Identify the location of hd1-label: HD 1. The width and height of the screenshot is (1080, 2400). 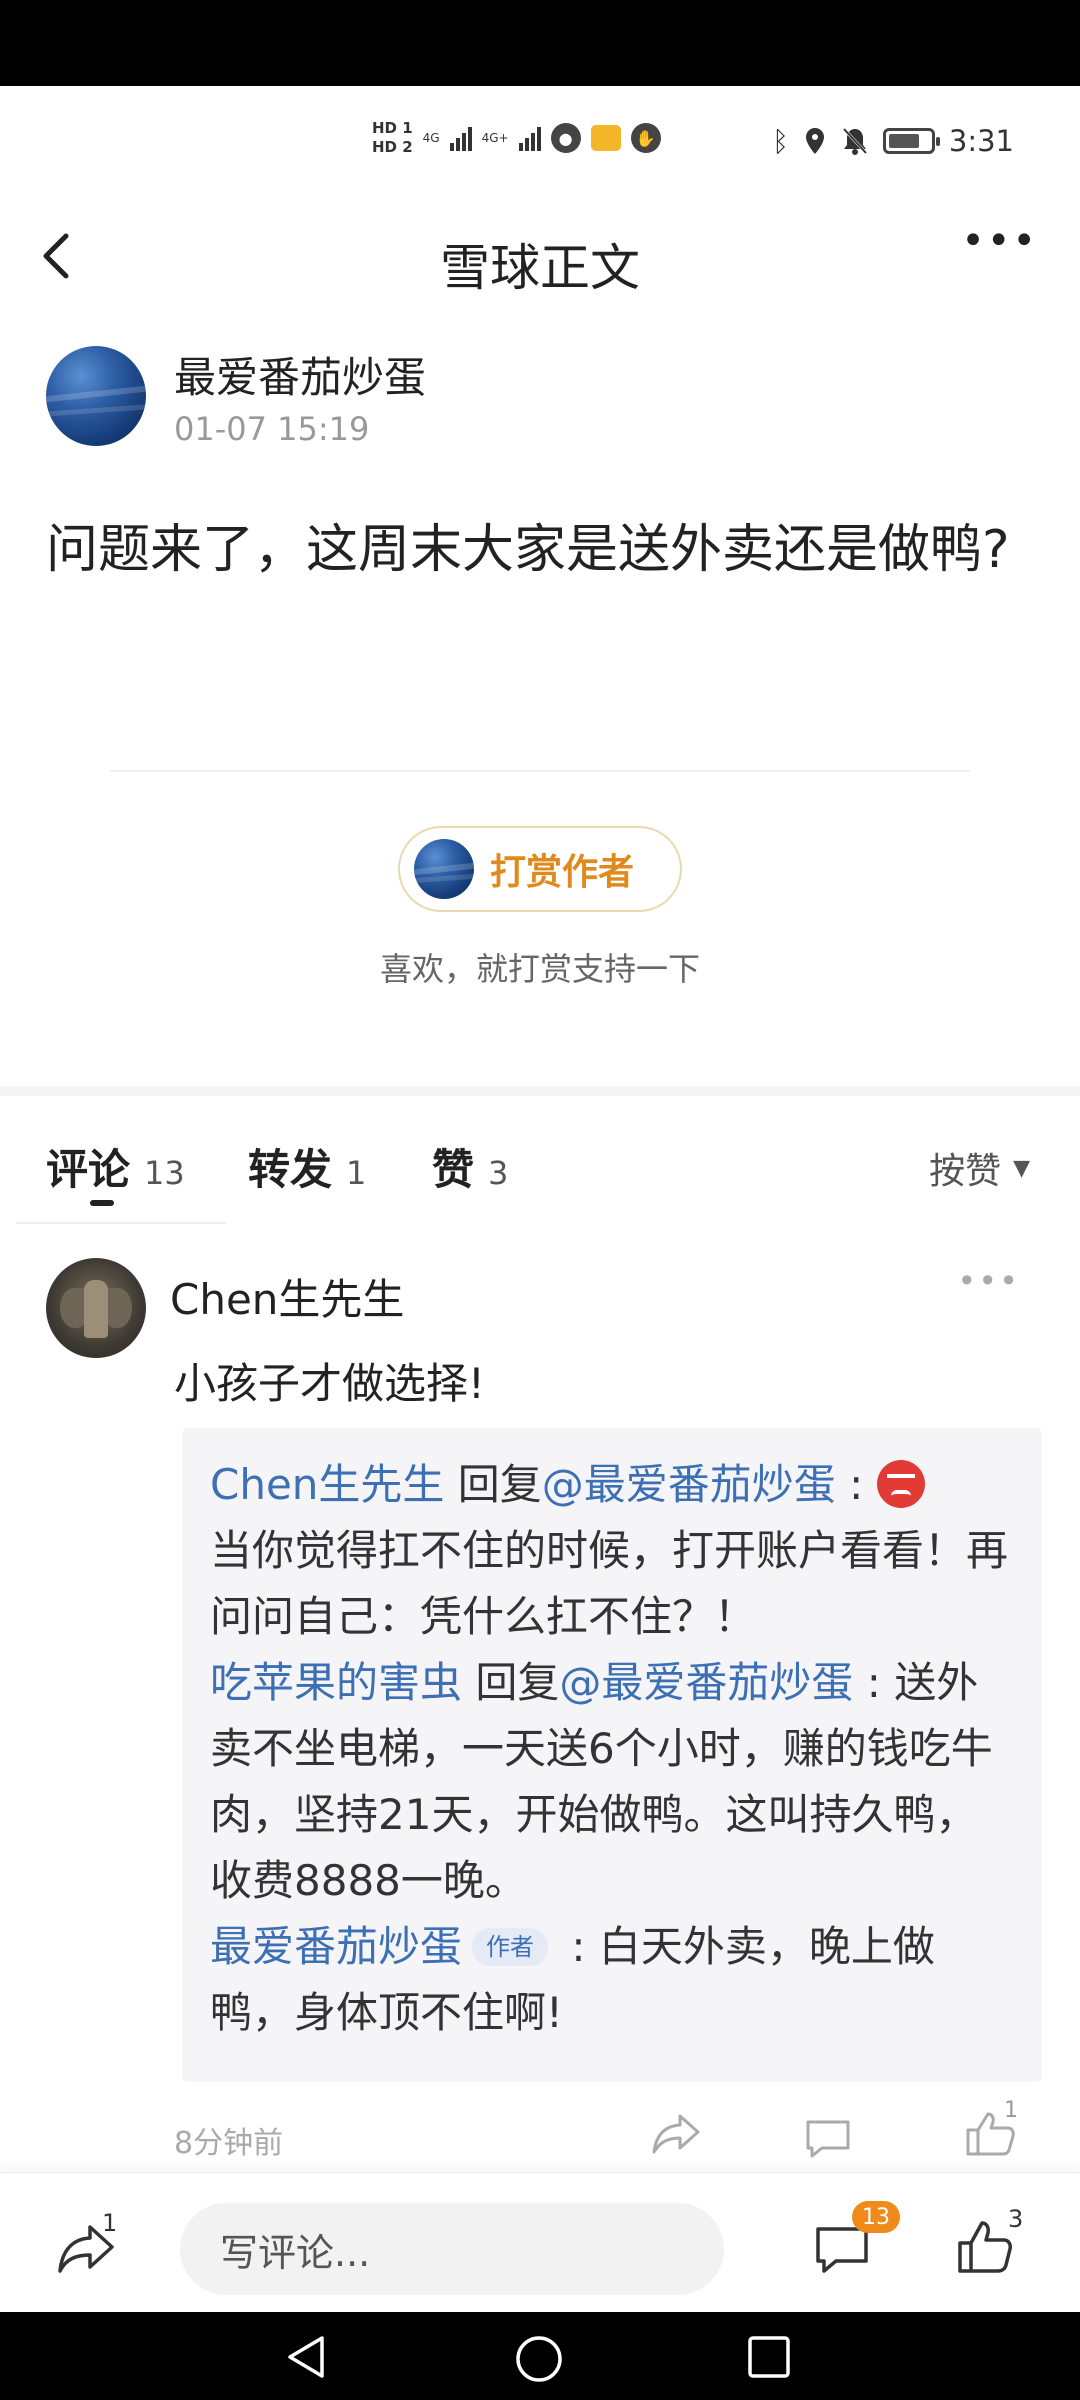
(392, 128).